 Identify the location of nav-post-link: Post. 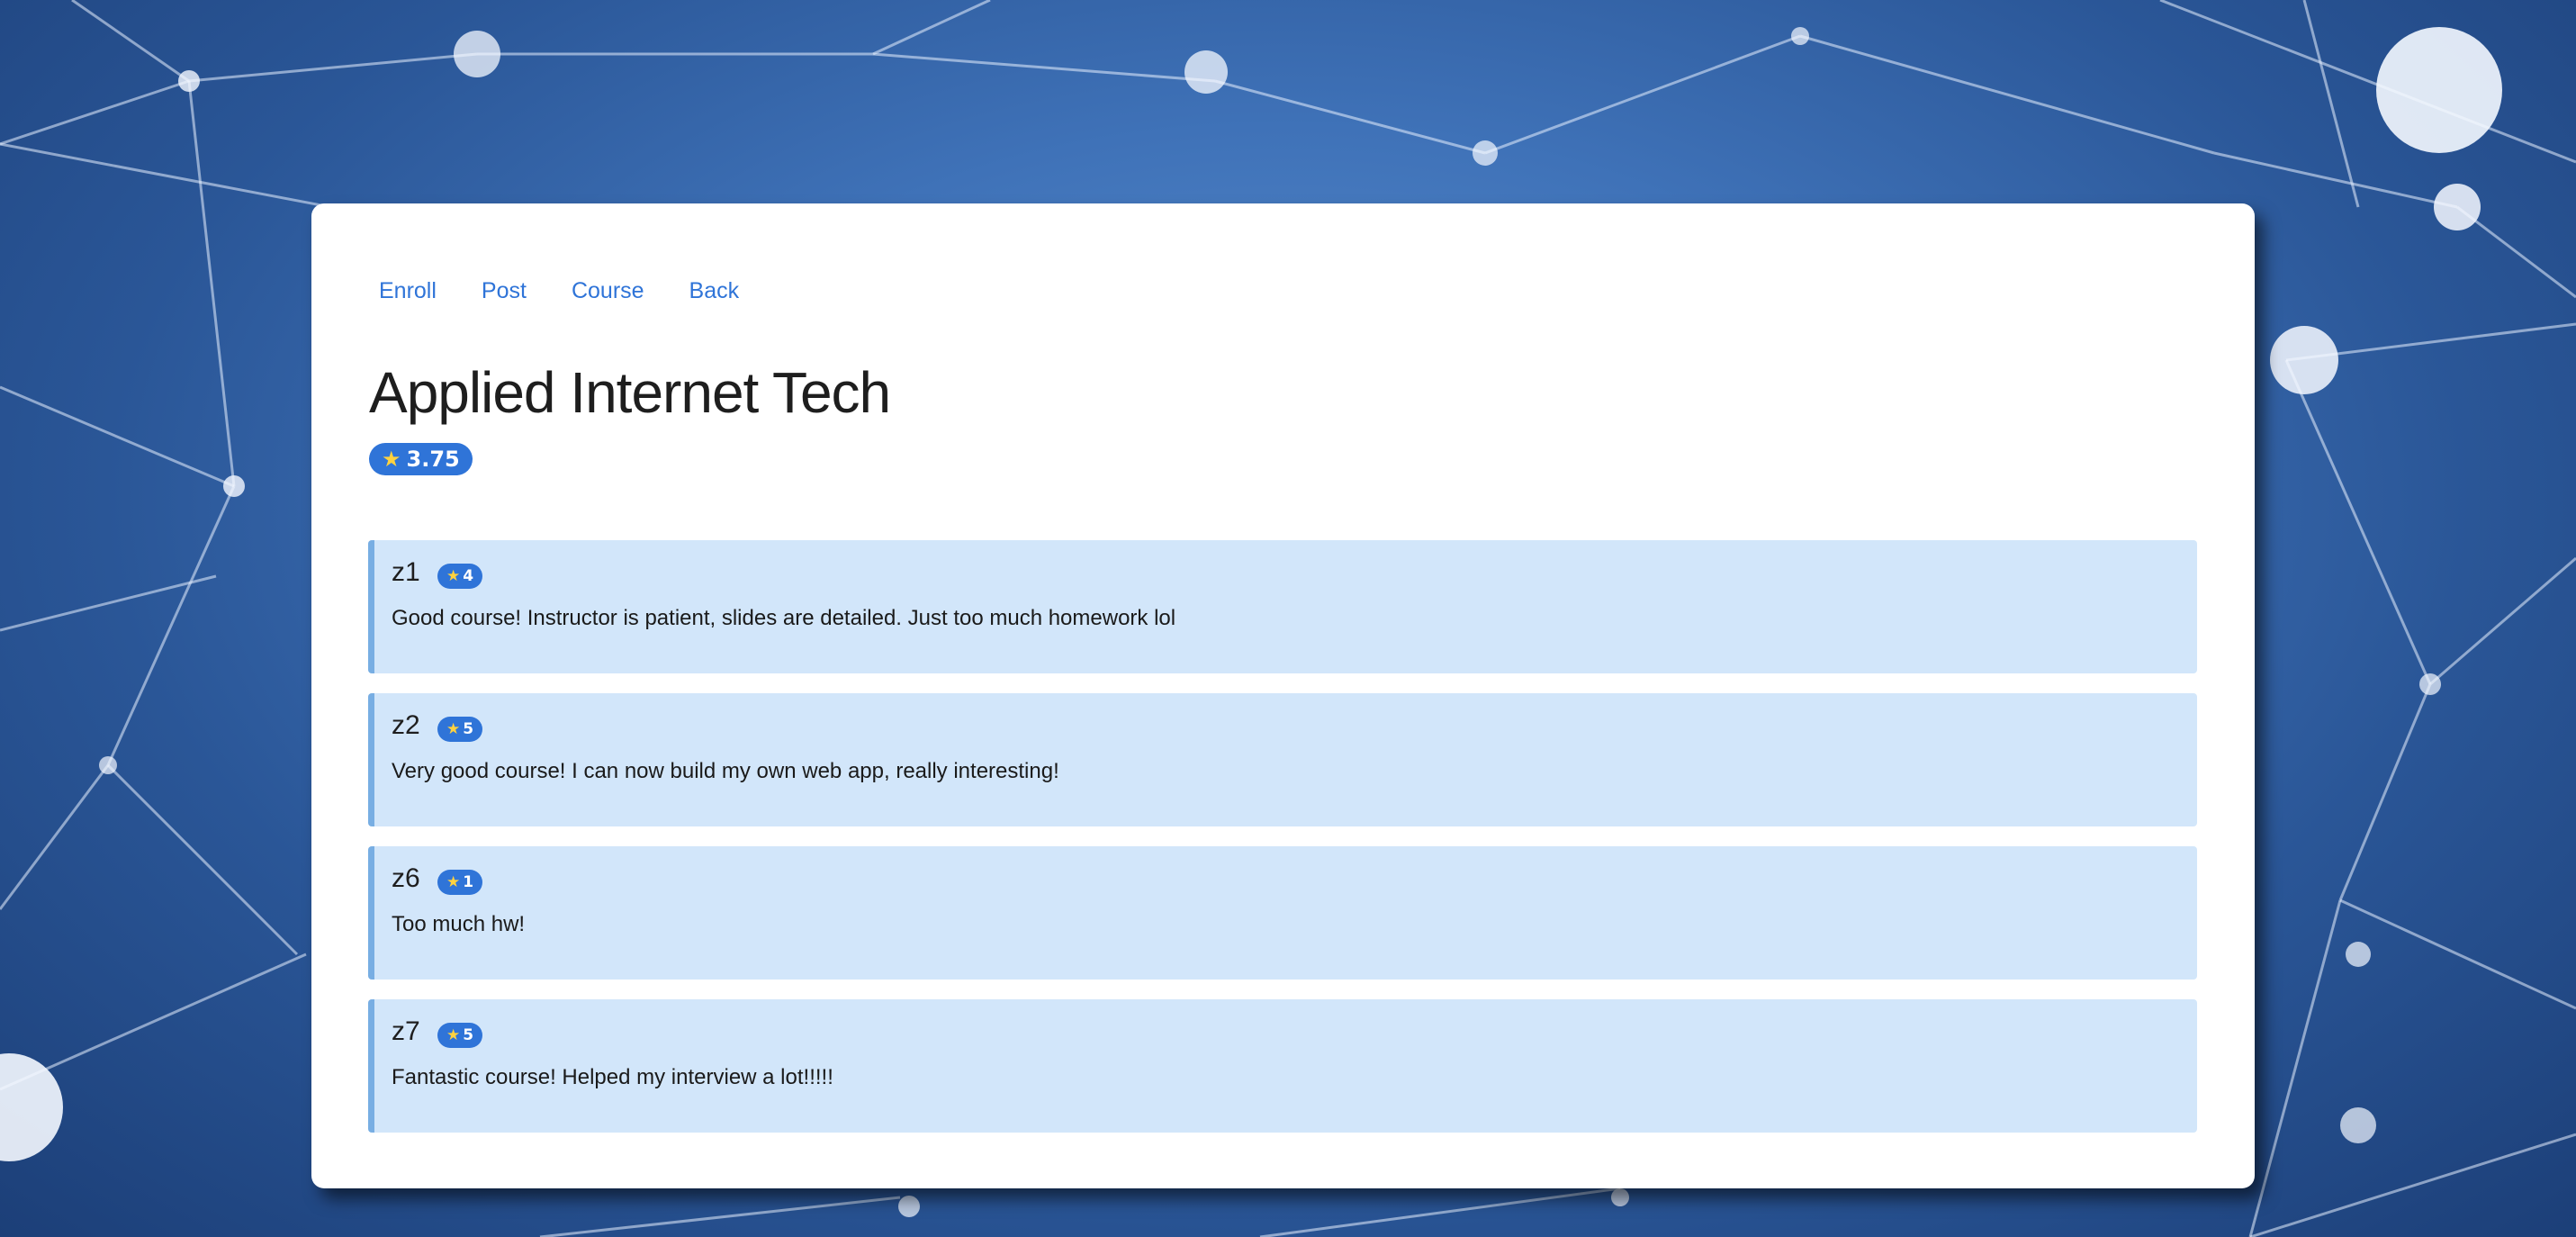
(504, 290).